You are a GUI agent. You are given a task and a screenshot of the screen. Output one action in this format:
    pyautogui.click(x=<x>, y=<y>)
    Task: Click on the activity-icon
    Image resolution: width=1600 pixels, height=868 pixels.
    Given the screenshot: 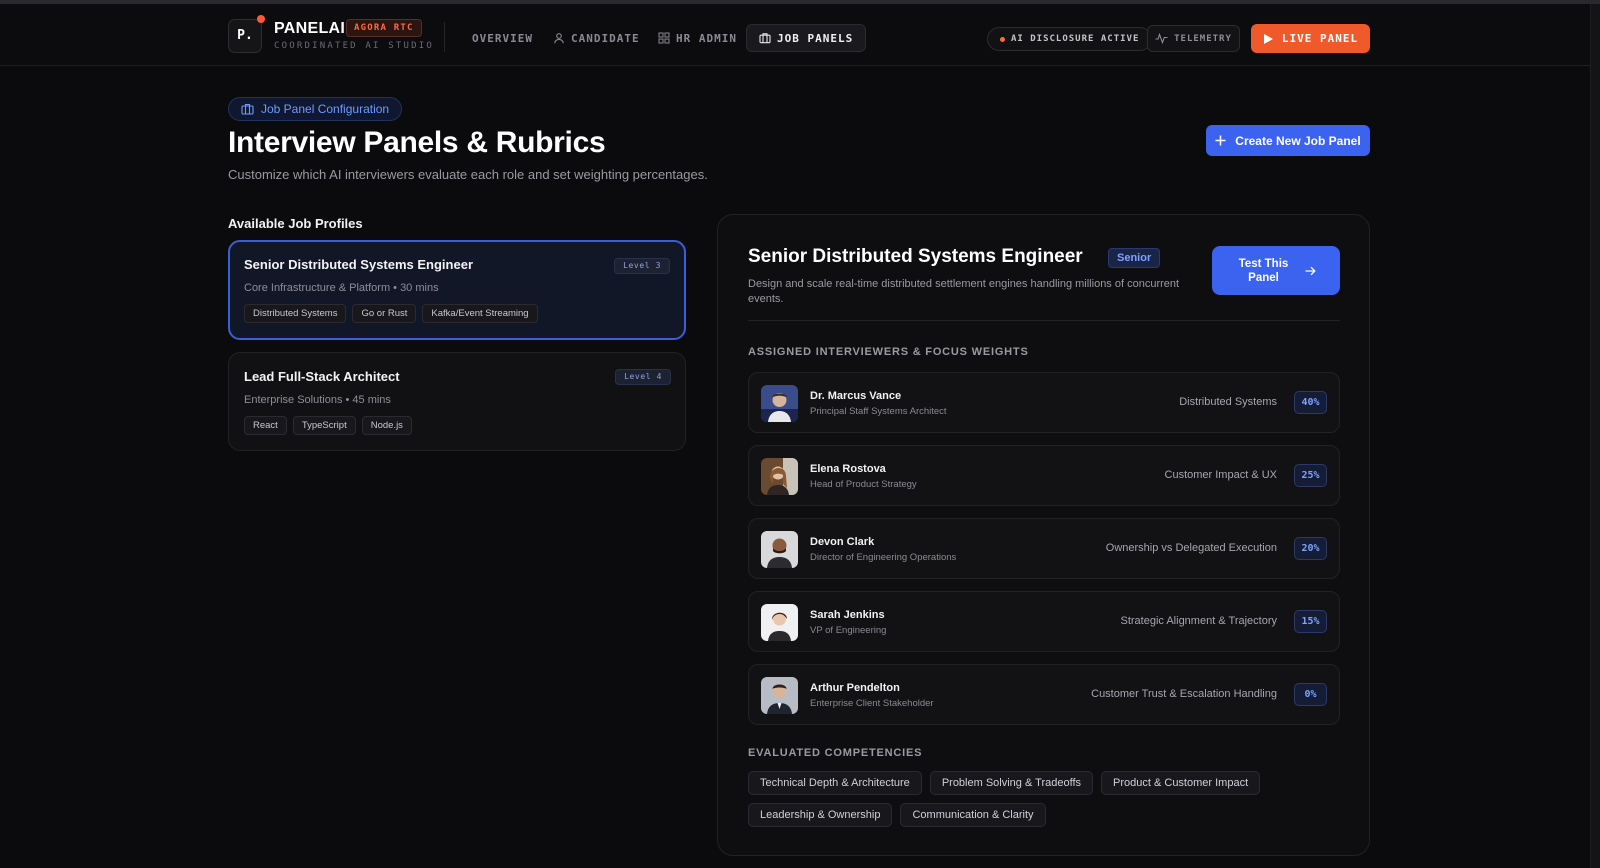 What is the action you would take?
    pyautogui.click(x=1161, y=38)
    